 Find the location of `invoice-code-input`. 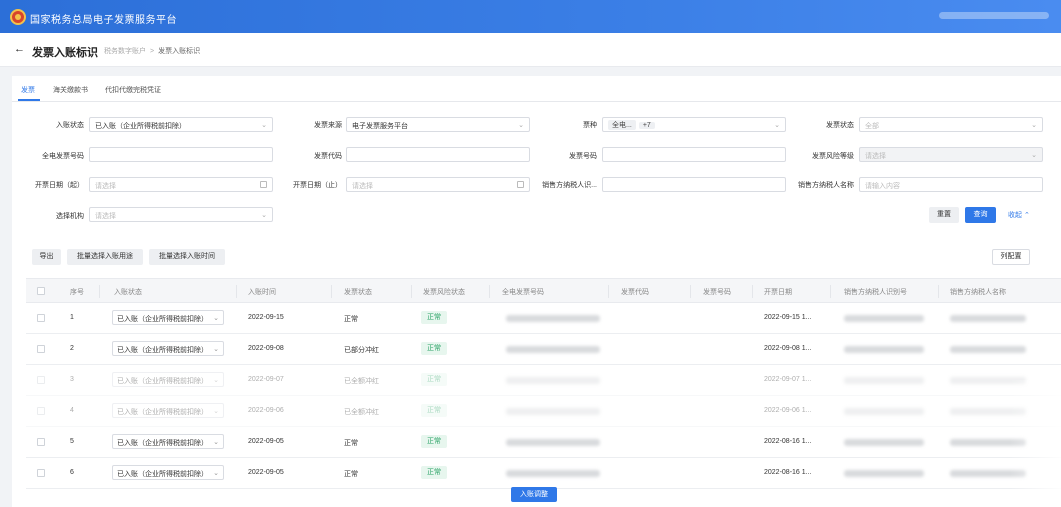

invoice-code-input is located at coordinates (438, 154).